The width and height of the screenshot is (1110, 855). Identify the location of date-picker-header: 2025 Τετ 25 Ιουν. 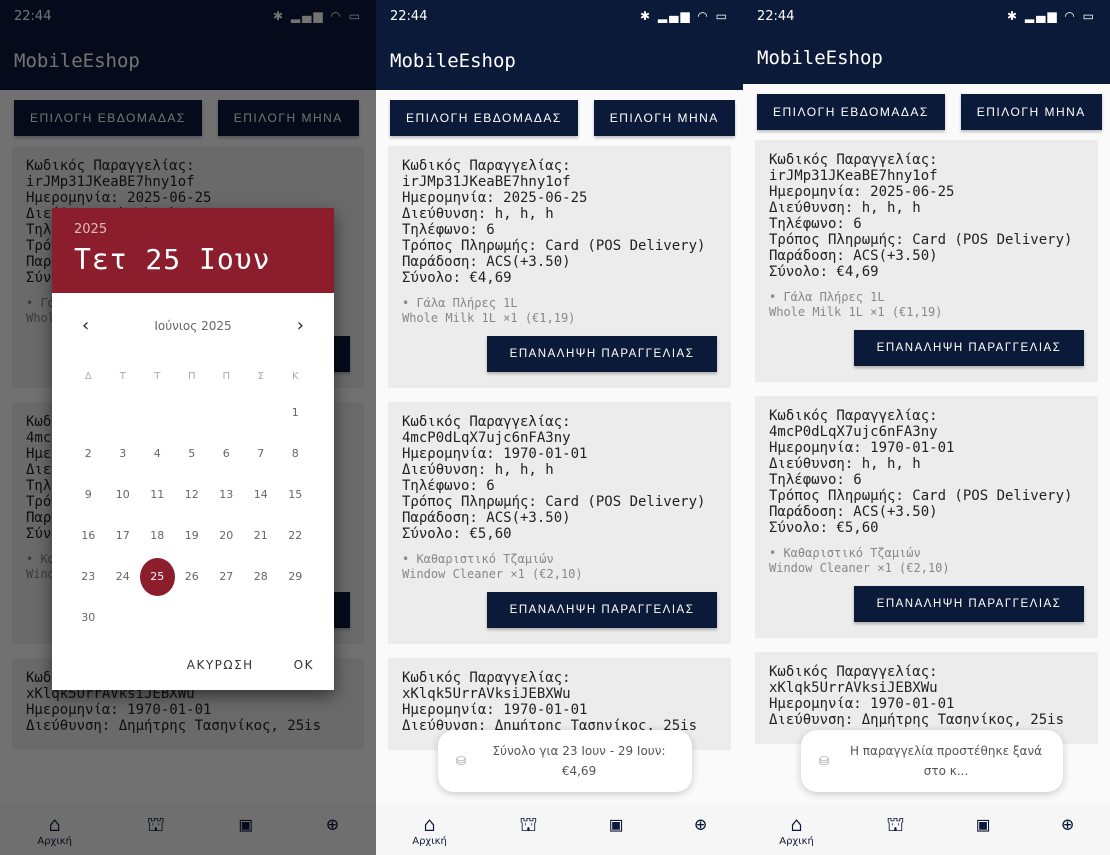
(193, 250).